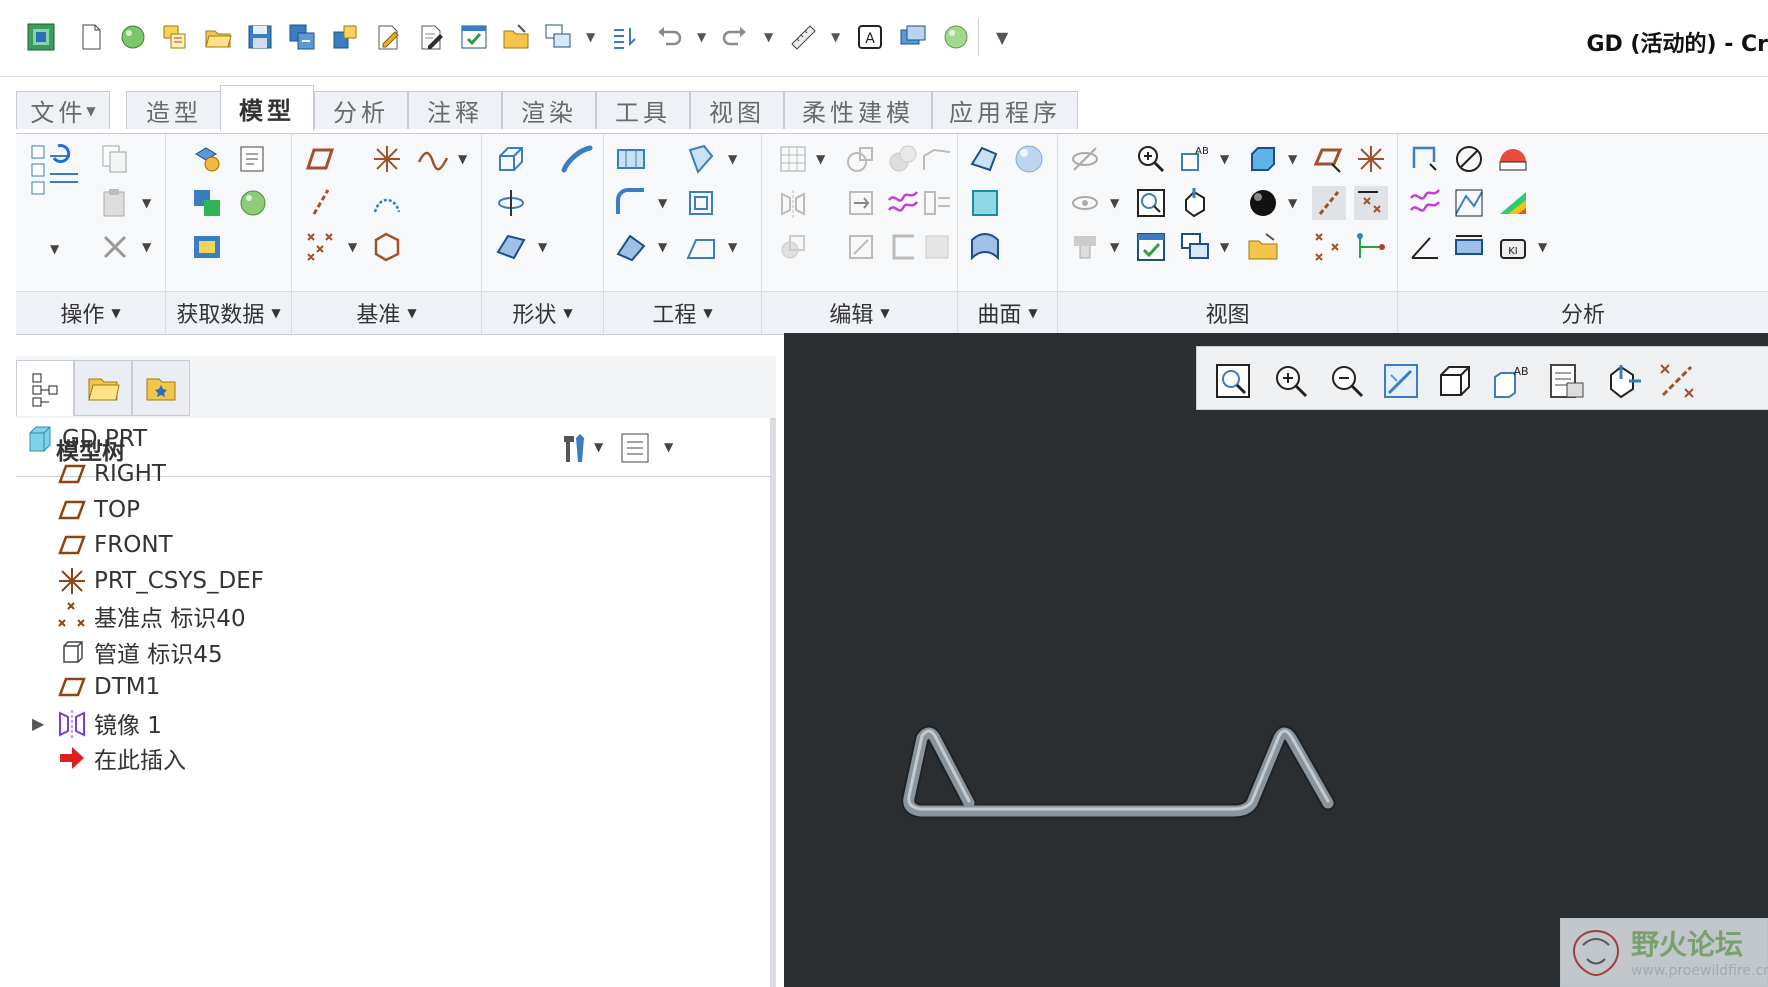  I want to click on thickness-analysis-icon, so click(1469, 247).